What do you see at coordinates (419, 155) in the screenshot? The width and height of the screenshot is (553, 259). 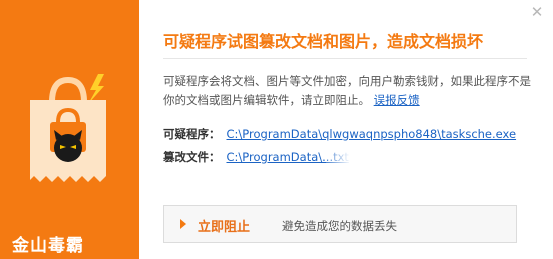 I see `redacted-path-blur` at bounding box center [419, 155].